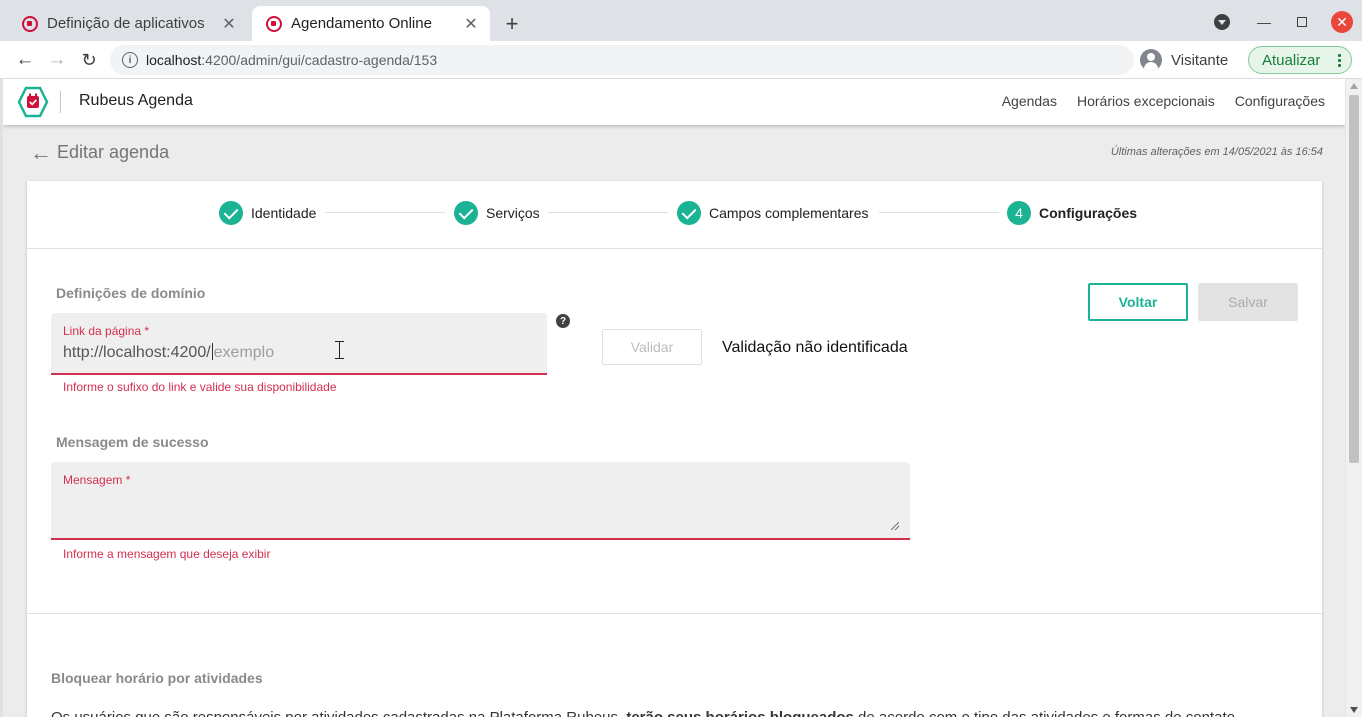 The image size is (1362, 717). What do you see at coordinates (132, 442) in the screenshot?
I see `success-section-title: Mensagem de sucesso` at bounding box center [132, 442].